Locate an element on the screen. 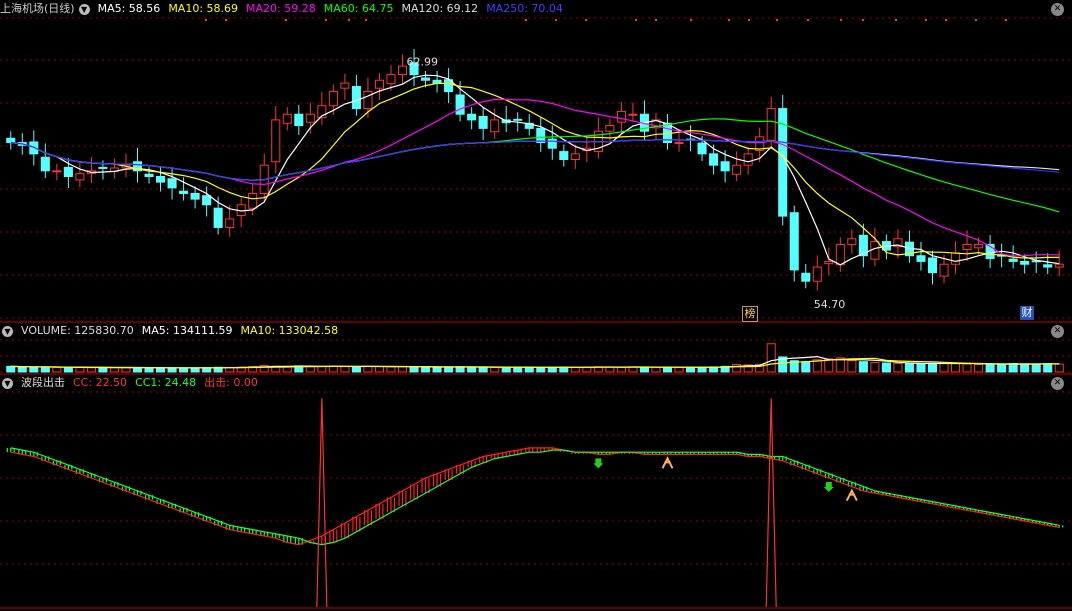  volume-panel is located at coordinates (535, 358).